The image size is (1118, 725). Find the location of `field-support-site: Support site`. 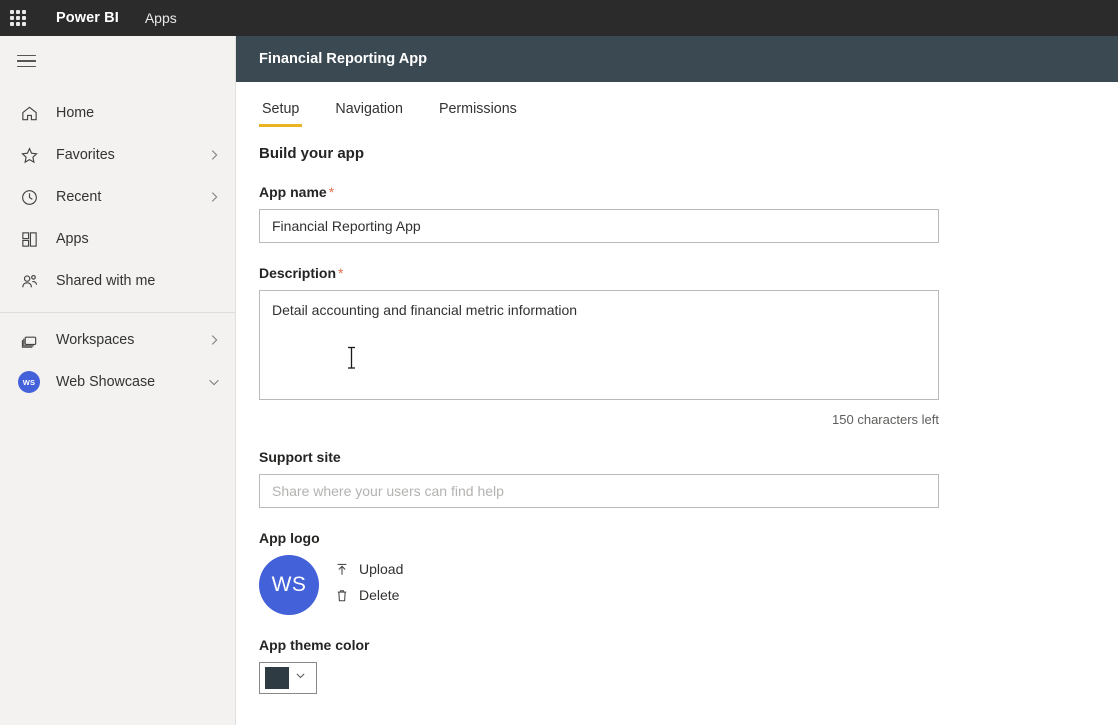

field-support-site: Support site is located at coordinates (688, 478).